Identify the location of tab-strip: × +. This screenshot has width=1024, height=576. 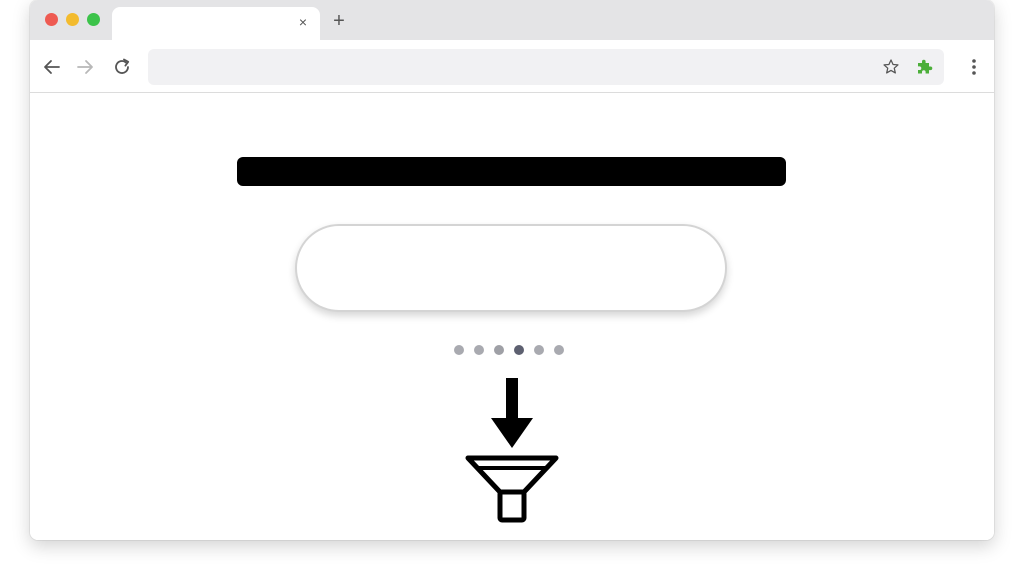
(512, 20).